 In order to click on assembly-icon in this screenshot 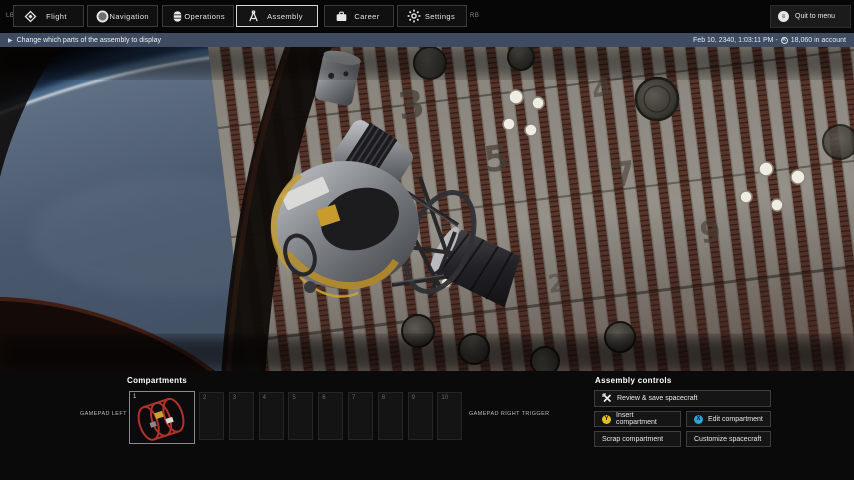, I will do `click(253, 16)`.